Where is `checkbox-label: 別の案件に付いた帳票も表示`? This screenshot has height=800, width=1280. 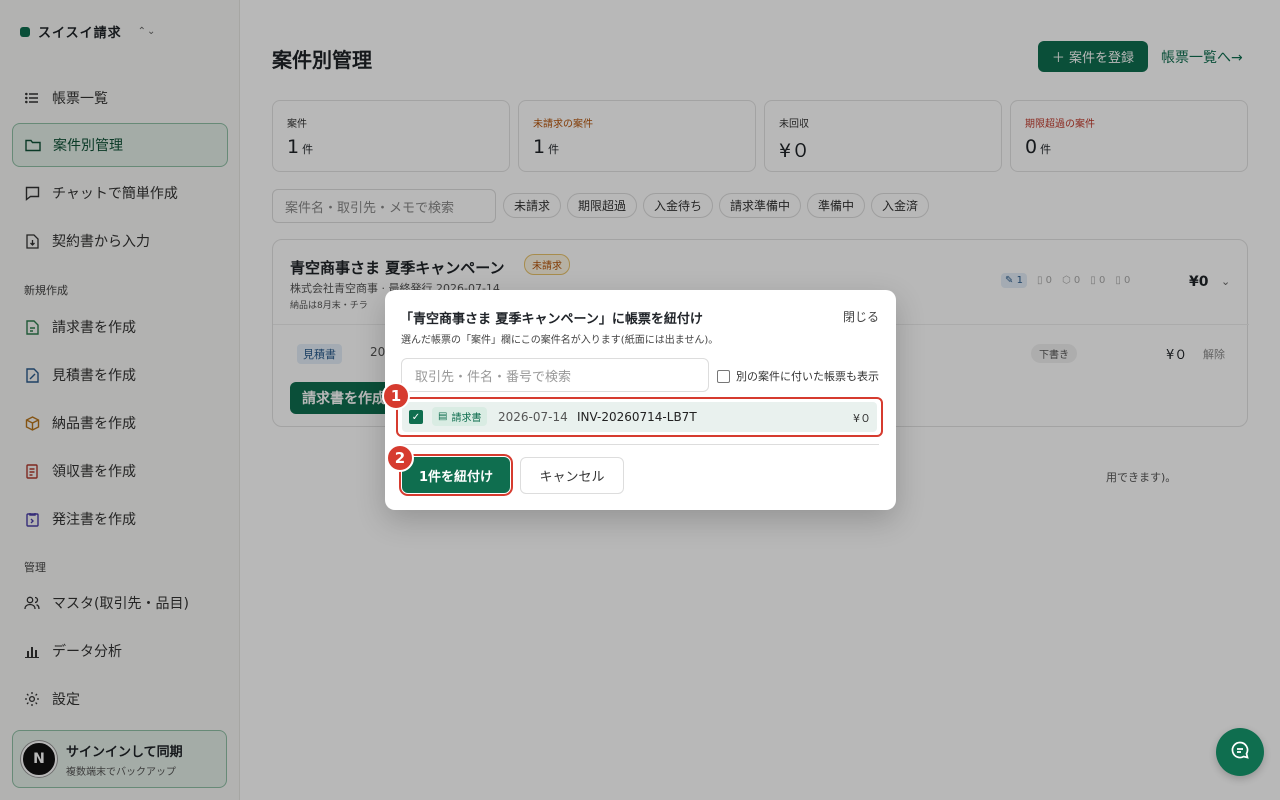
checkbox-label: 別の案件に付いた帳票も表示 is located at coordinates (807, 376).